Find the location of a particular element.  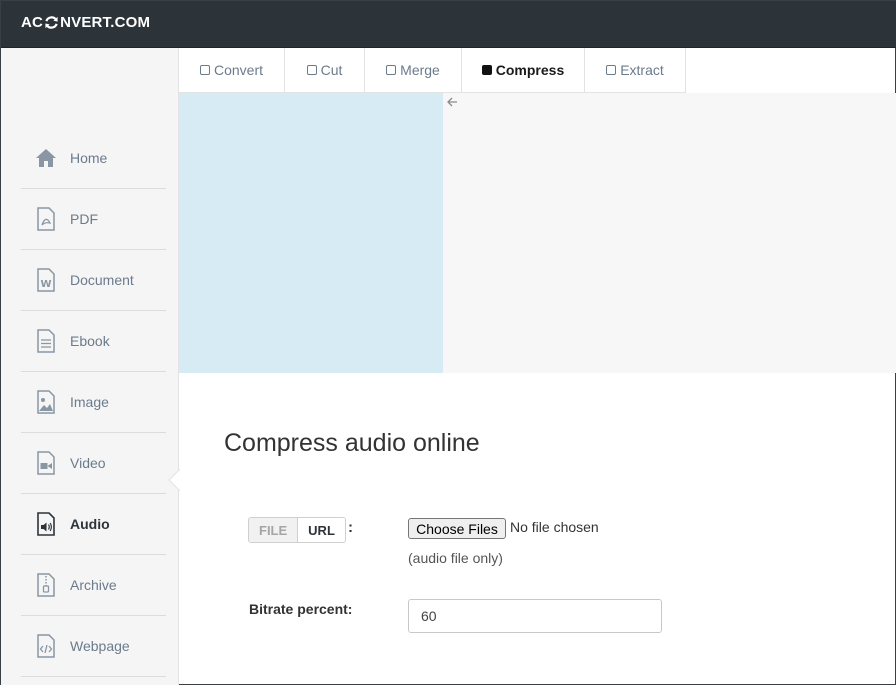

svg-text: W is located at coordinates (46, 284).